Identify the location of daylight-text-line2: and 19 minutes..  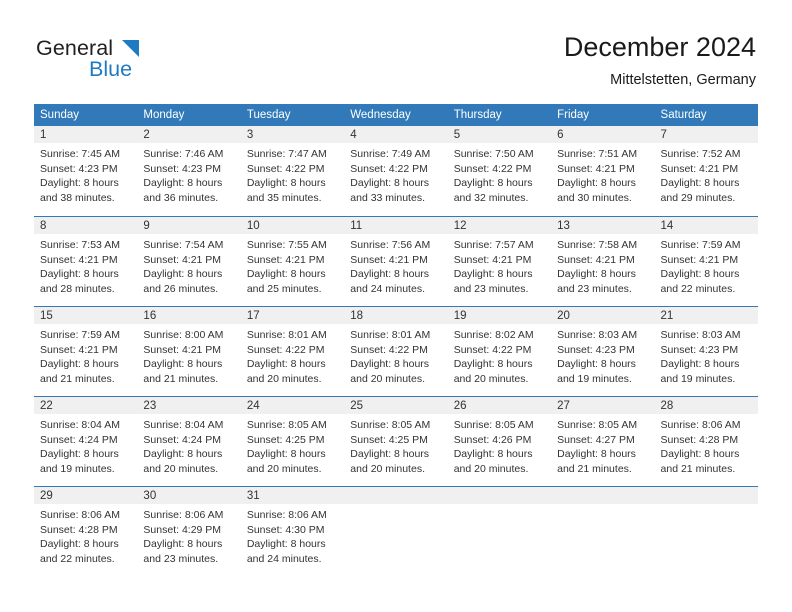
(594, 378).